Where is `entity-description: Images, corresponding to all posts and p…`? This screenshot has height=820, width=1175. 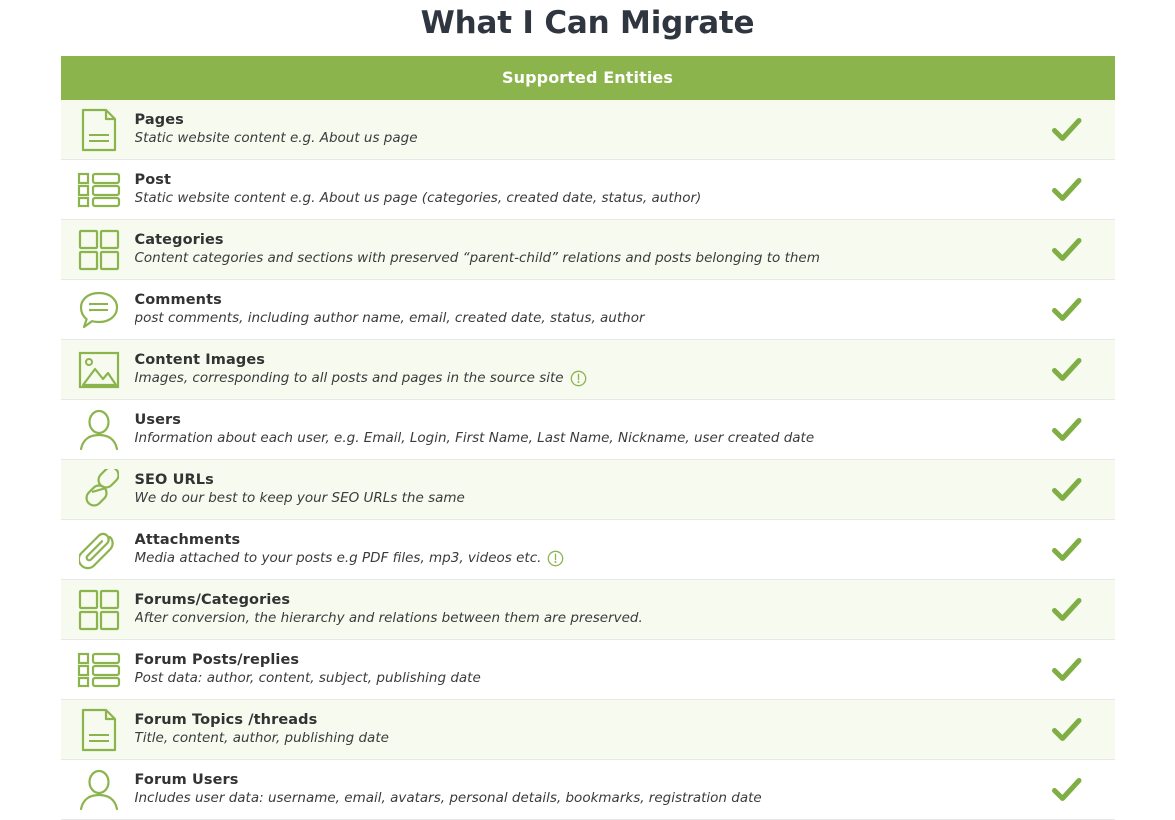
entity-description: Images, corresponding to all posts and p… is located at coordinates (349, 378).